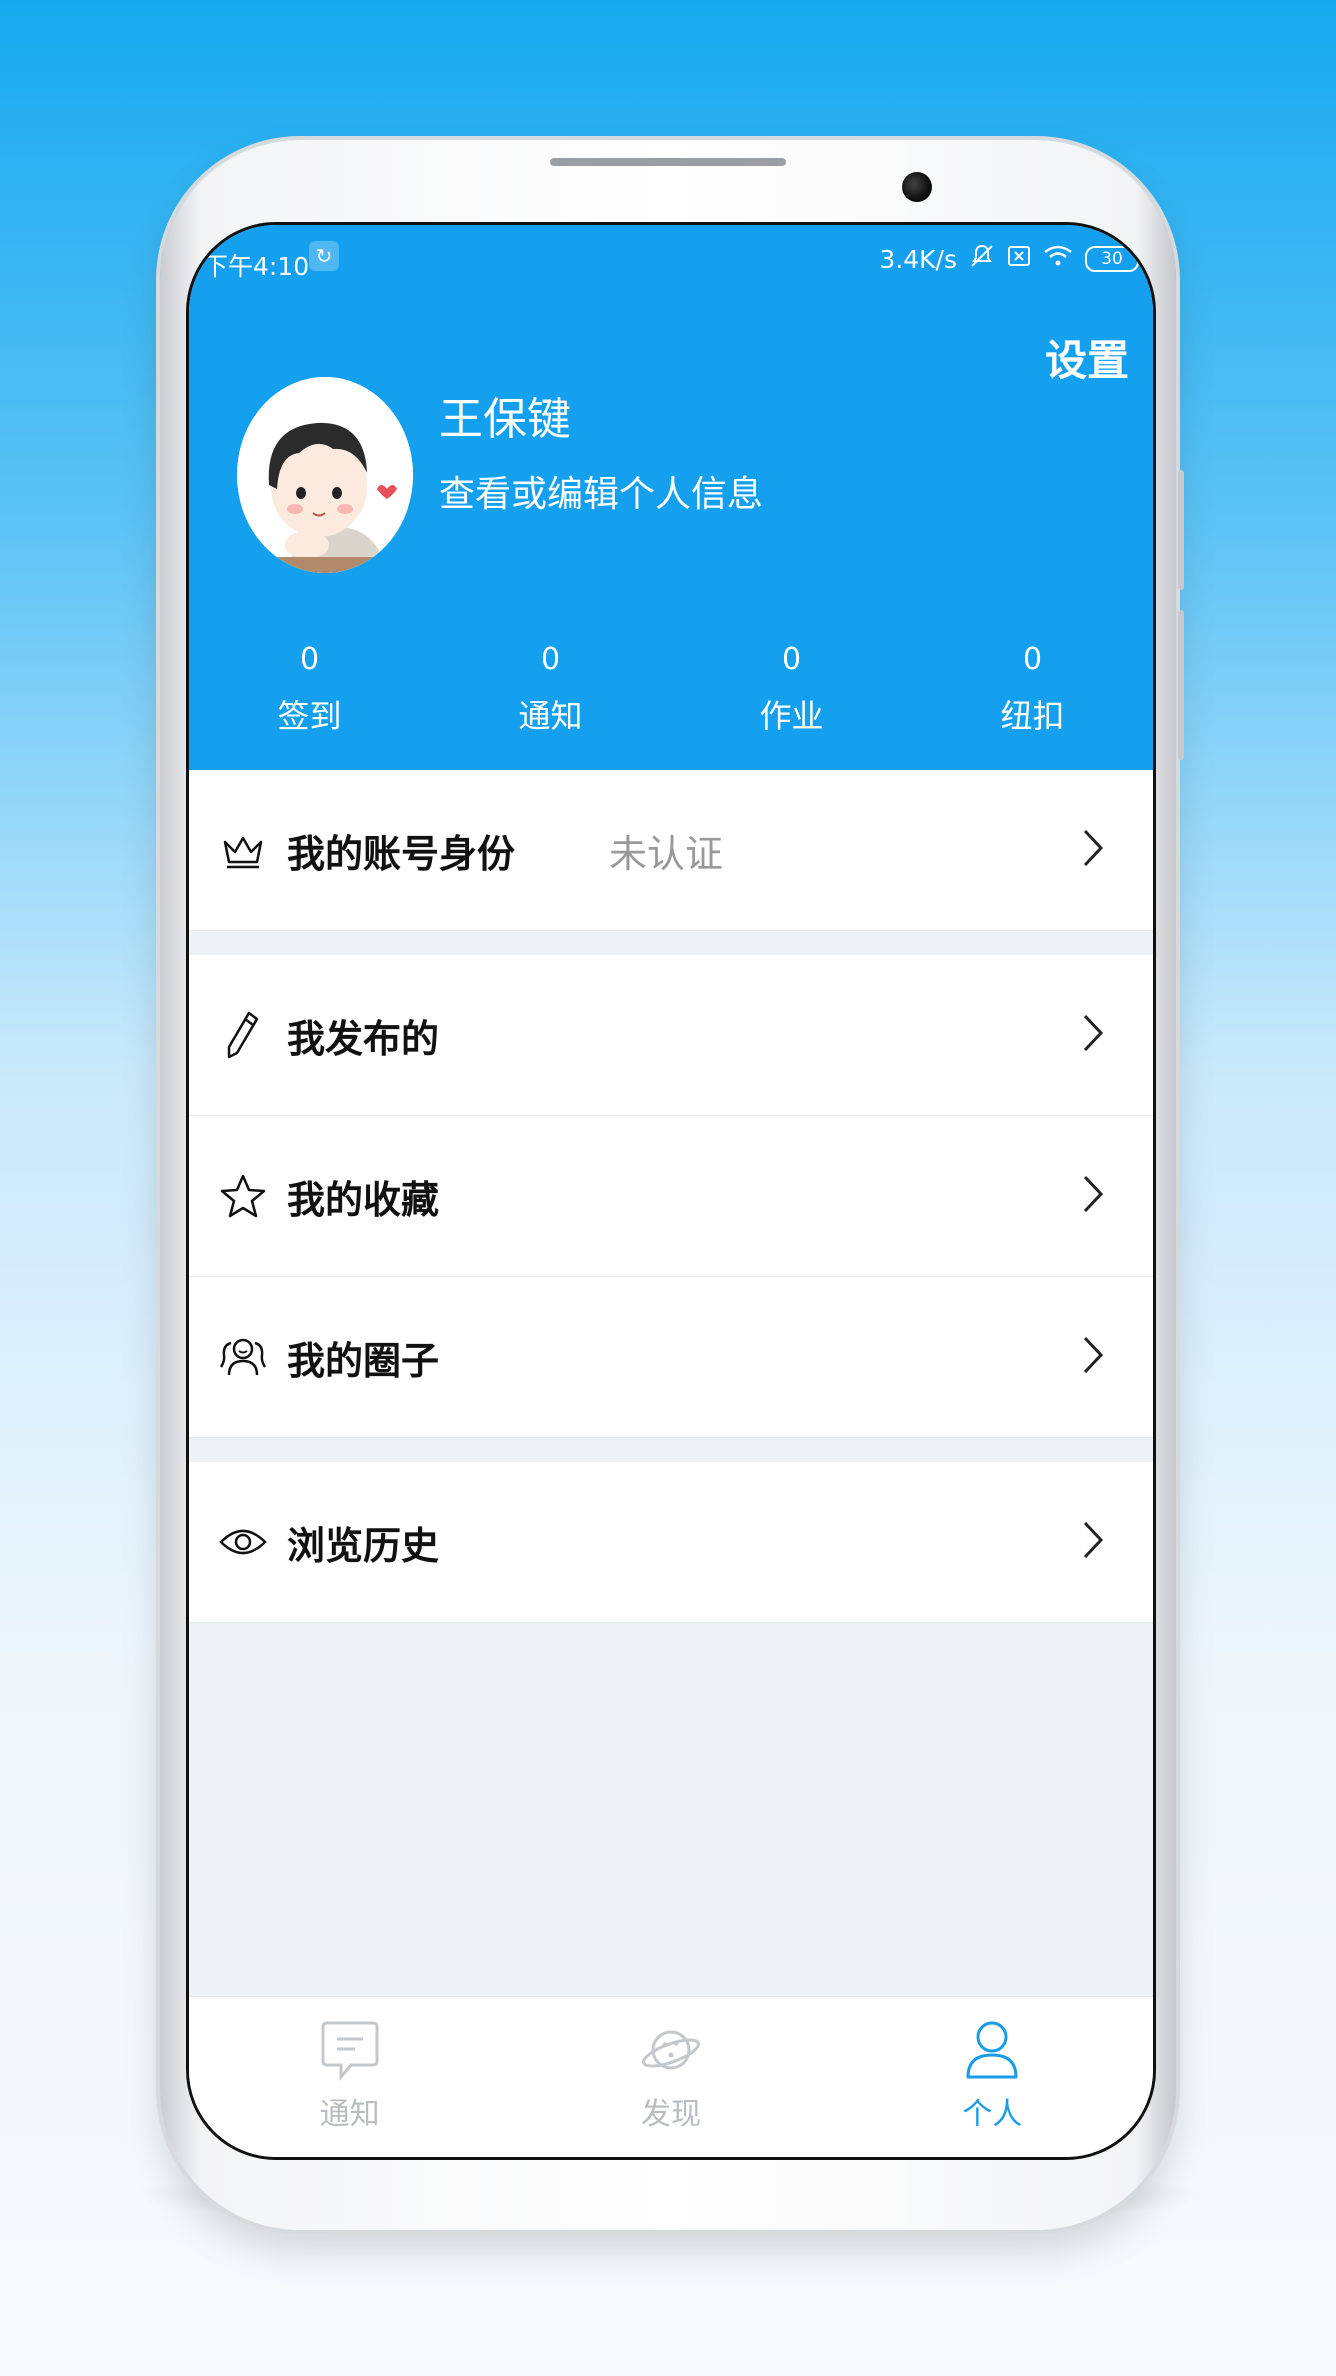 This screenshot has height=2376, width=1336. What do you see at coordinates (243, 1542) in the screenshot?
I see `eye-icon` at bounding box center [243, 1542].